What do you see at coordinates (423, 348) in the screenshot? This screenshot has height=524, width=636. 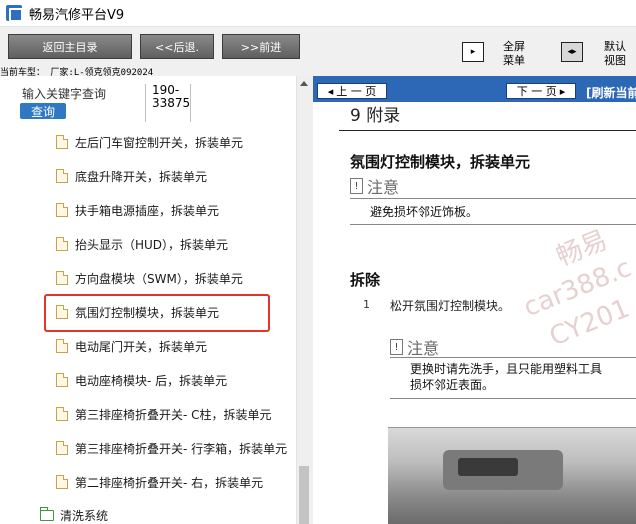 I see `caution-2-word: 注意` at bounding box center [423, 348].